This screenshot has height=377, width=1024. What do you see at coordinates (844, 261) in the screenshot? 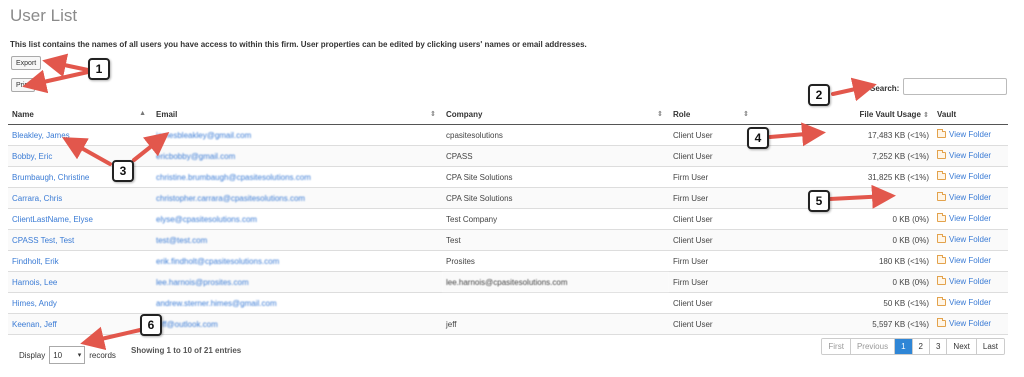
I see `usage-cell: 180 KB (<1%)` at bounding box center [844, 261].